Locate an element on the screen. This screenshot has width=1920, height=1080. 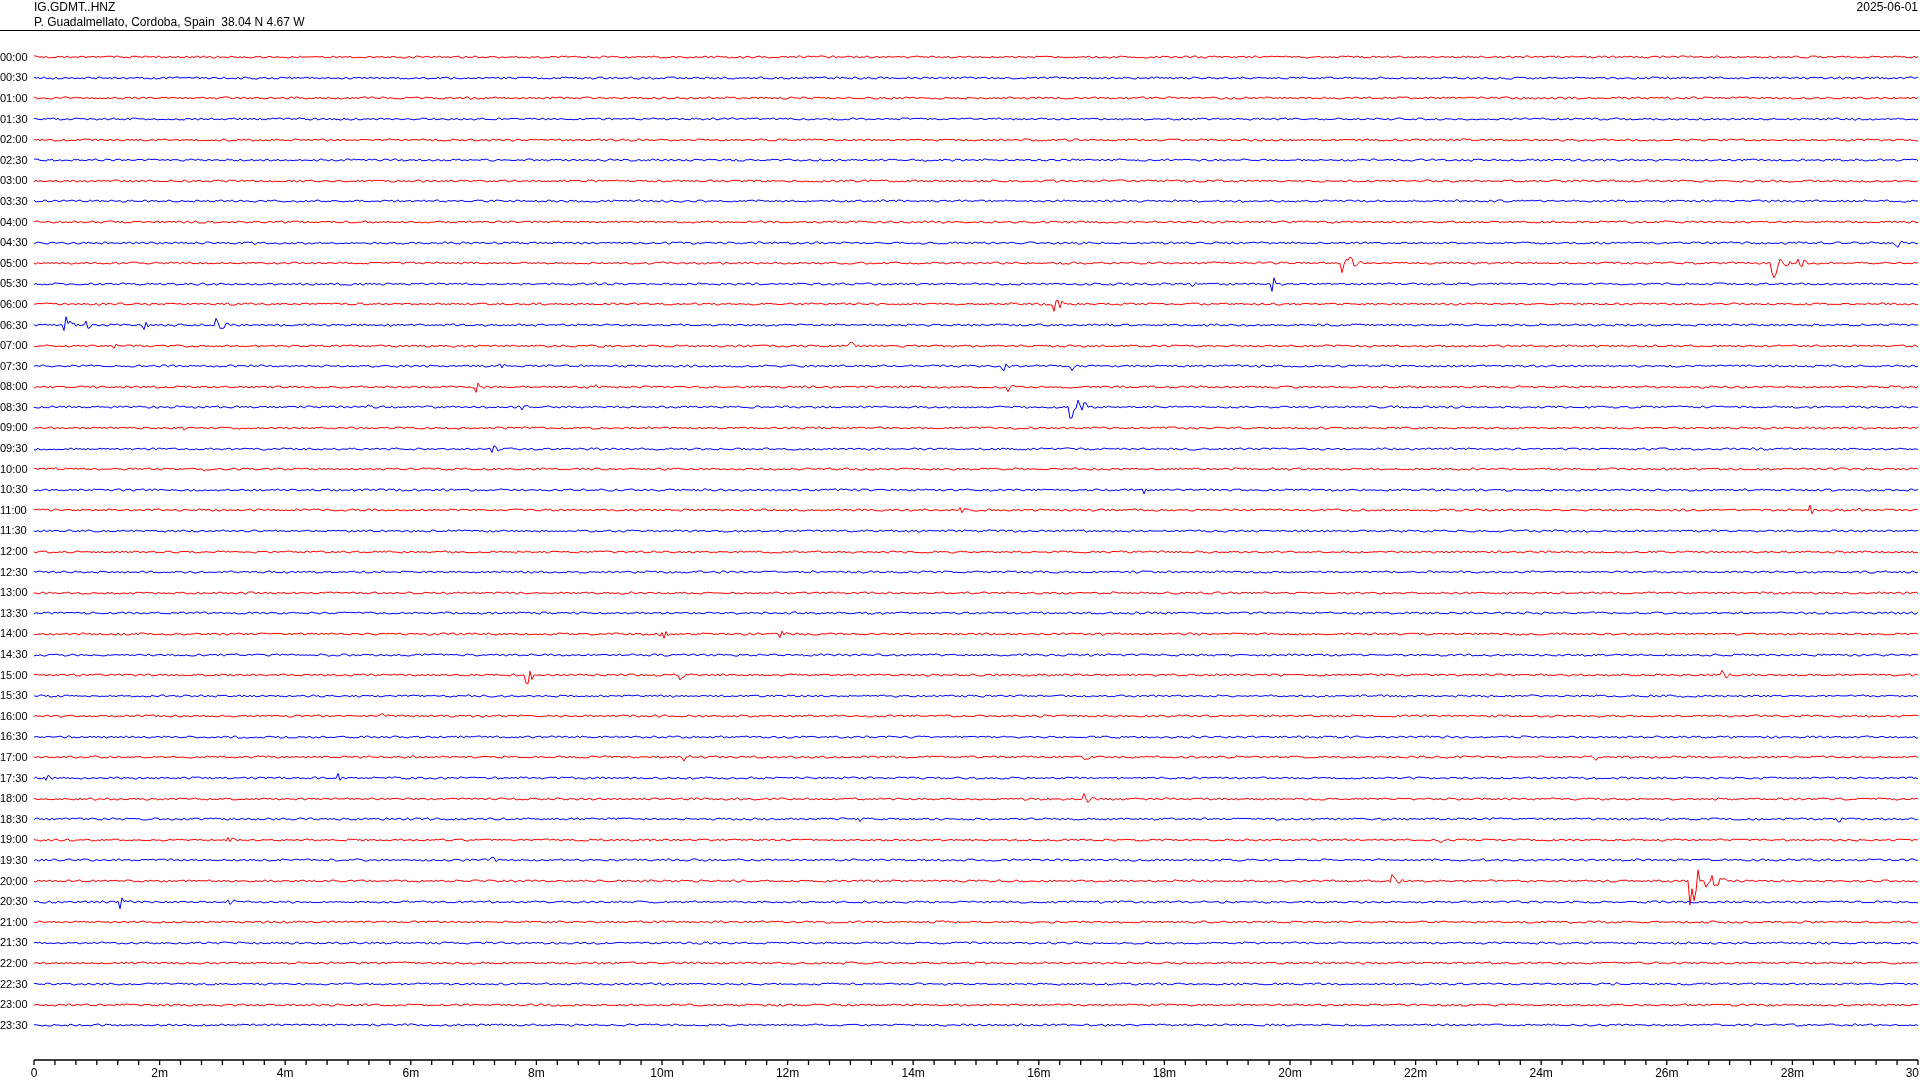
time-label: 22:00 is located at coordinates (14, 963).